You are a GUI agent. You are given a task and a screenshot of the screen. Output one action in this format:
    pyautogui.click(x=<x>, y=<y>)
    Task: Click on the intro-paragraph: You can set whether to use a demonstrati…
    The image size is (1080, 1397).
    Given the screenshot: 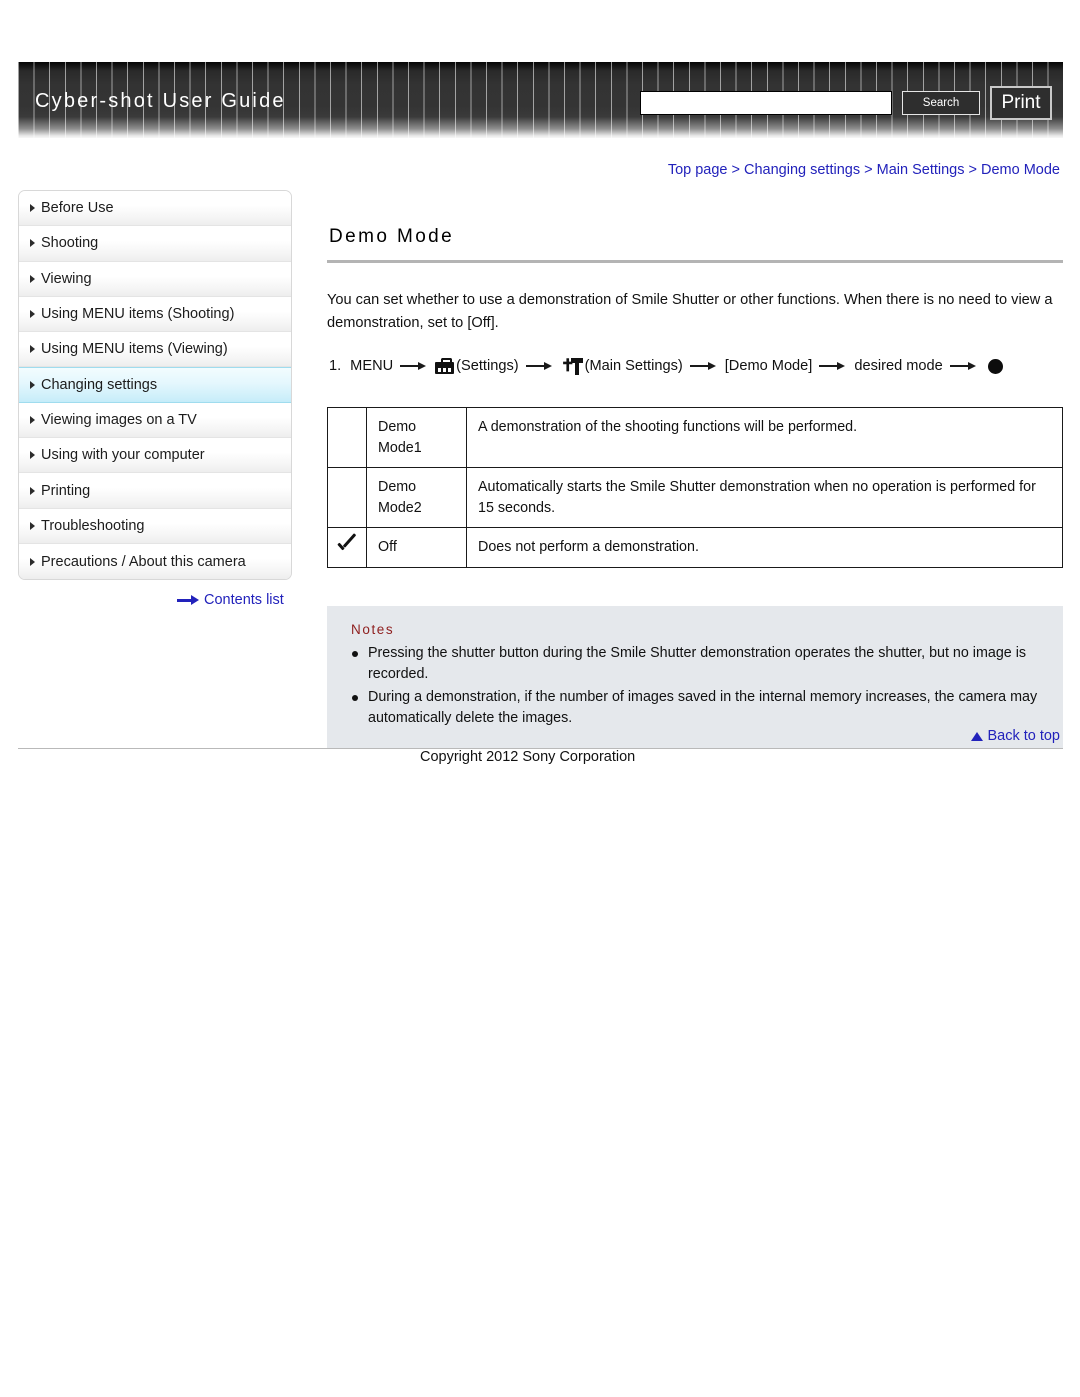 What is the action you would take?
    pyautogui.click(x=690, y=311)
    